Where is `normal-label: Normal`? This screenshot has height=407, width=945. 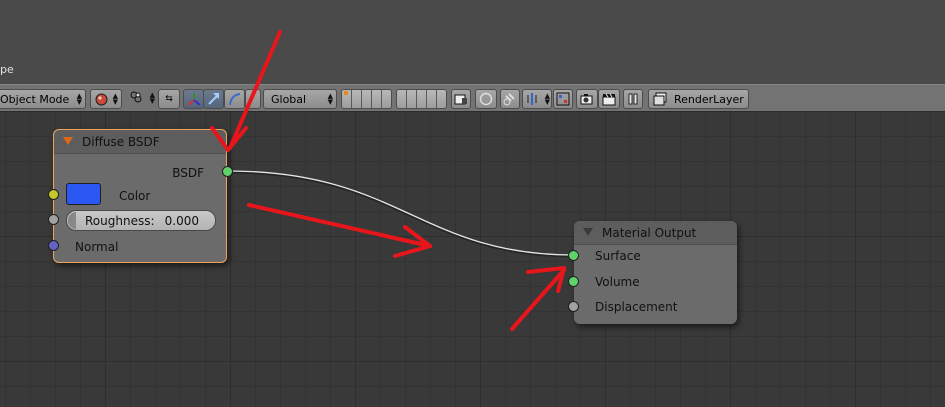
normal-label: Normal is located at coordinates (97, 247).